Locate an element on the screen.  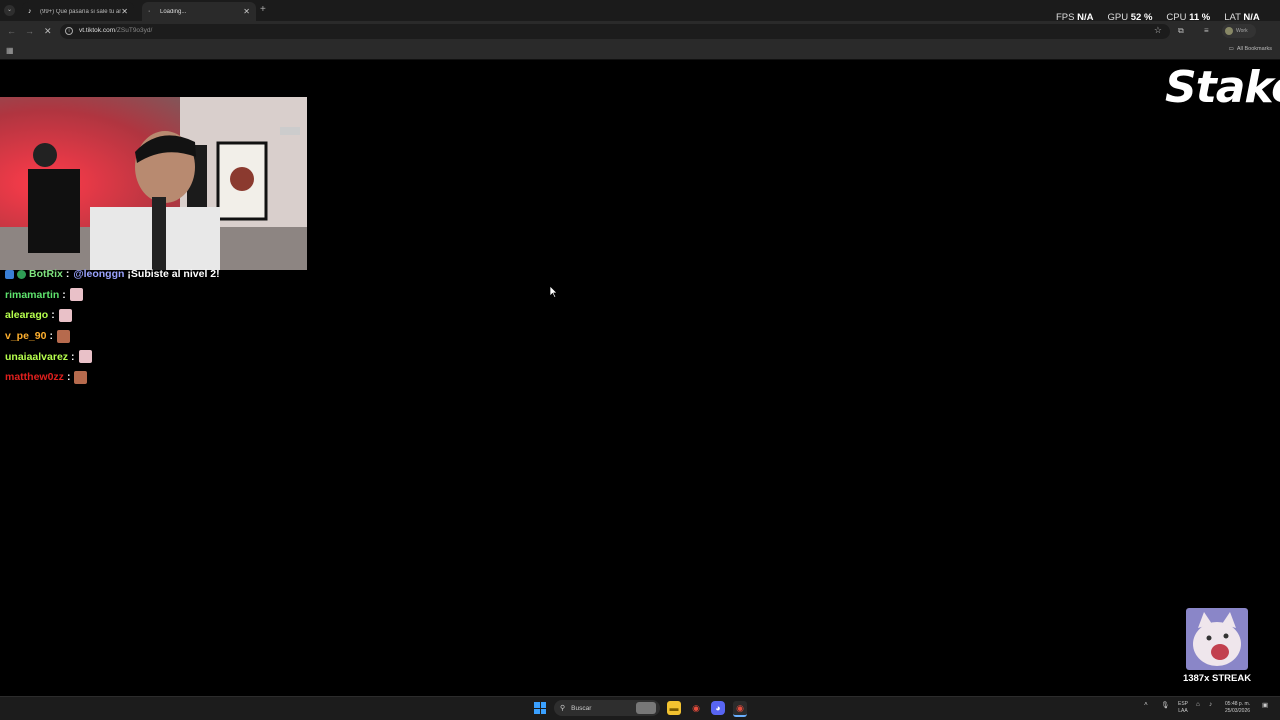
streak-count: 1387x STREAK is located at coordinates (1217, 678).